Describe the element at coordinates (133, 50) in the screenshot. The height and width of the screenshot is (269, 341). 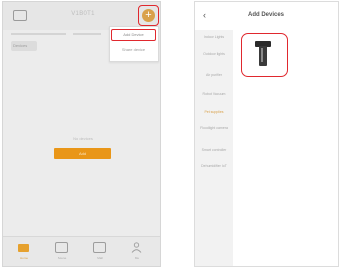
I see `menu-item-share-device: Share device` at that location.